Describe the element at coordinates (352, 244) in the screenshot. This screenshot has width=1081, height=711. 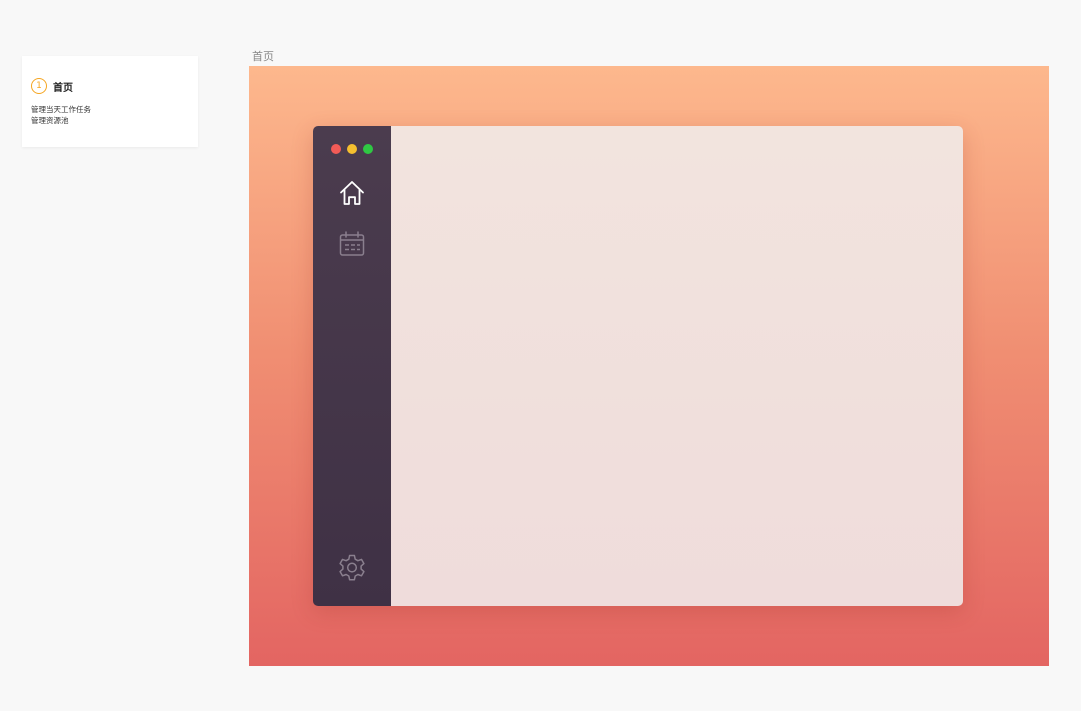
I see `calendar-icon` at that location.